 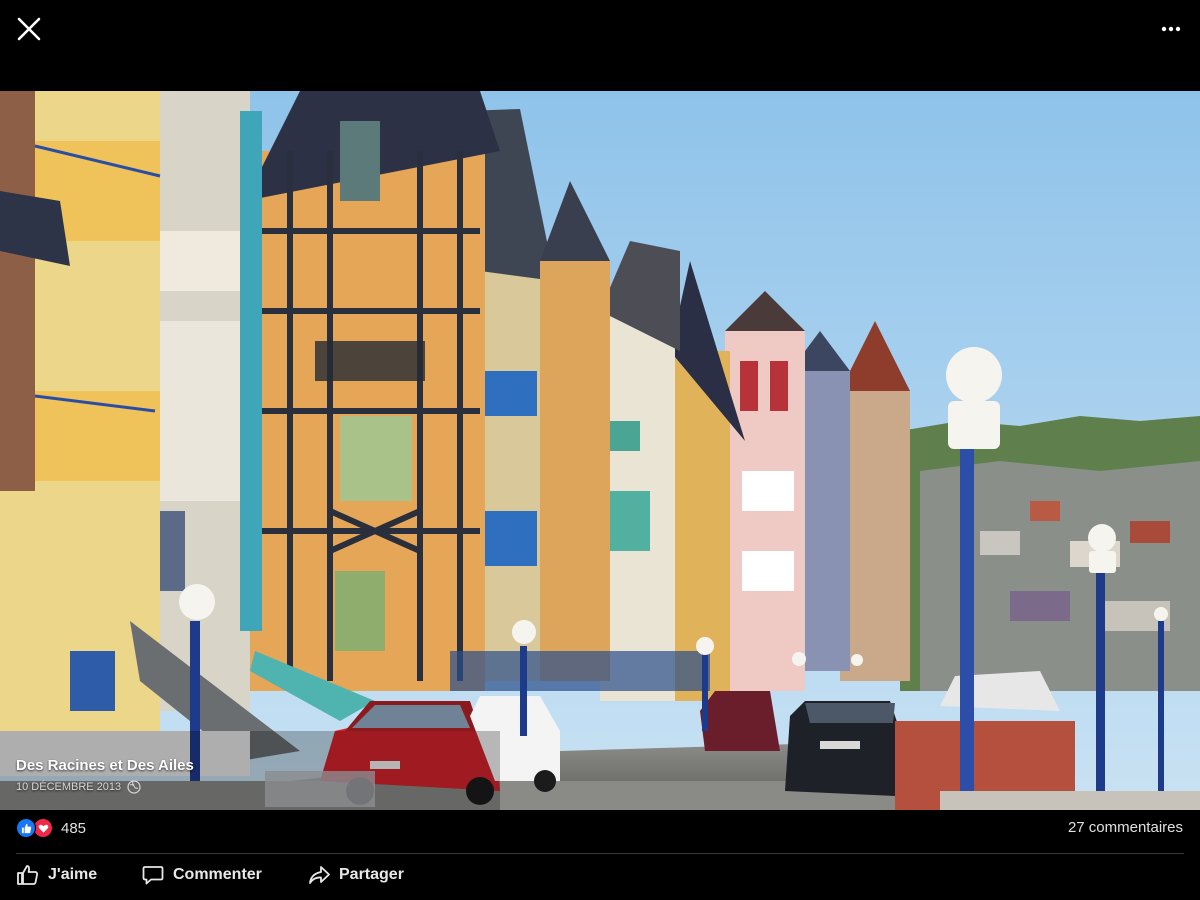 I want to click on reactions-summary: 485, so click(x=51, y=828).